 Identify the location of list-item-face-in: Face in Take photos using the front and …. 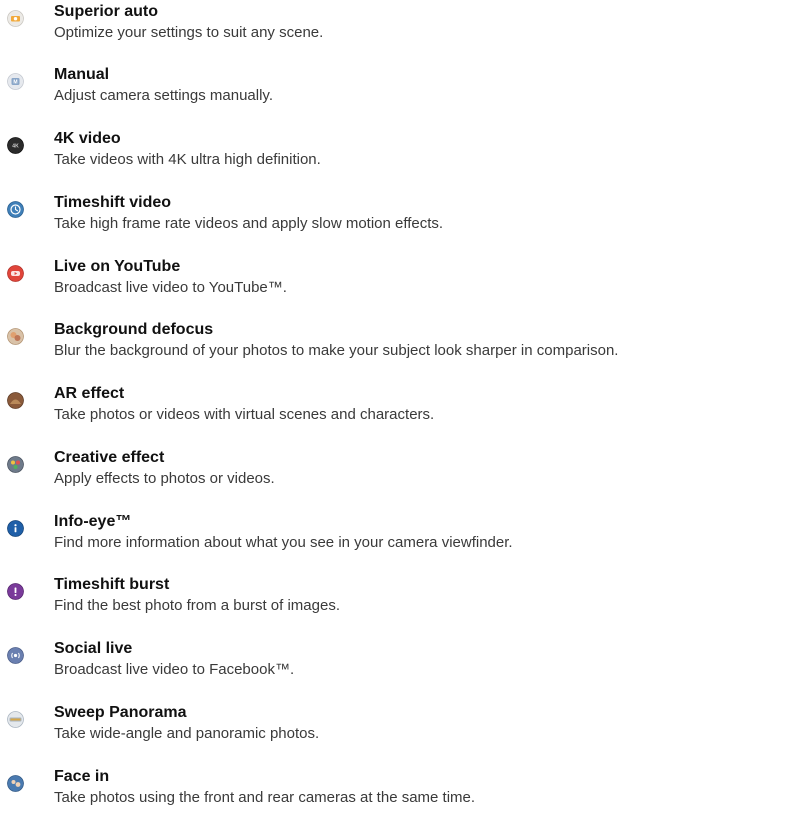
(399, 795).